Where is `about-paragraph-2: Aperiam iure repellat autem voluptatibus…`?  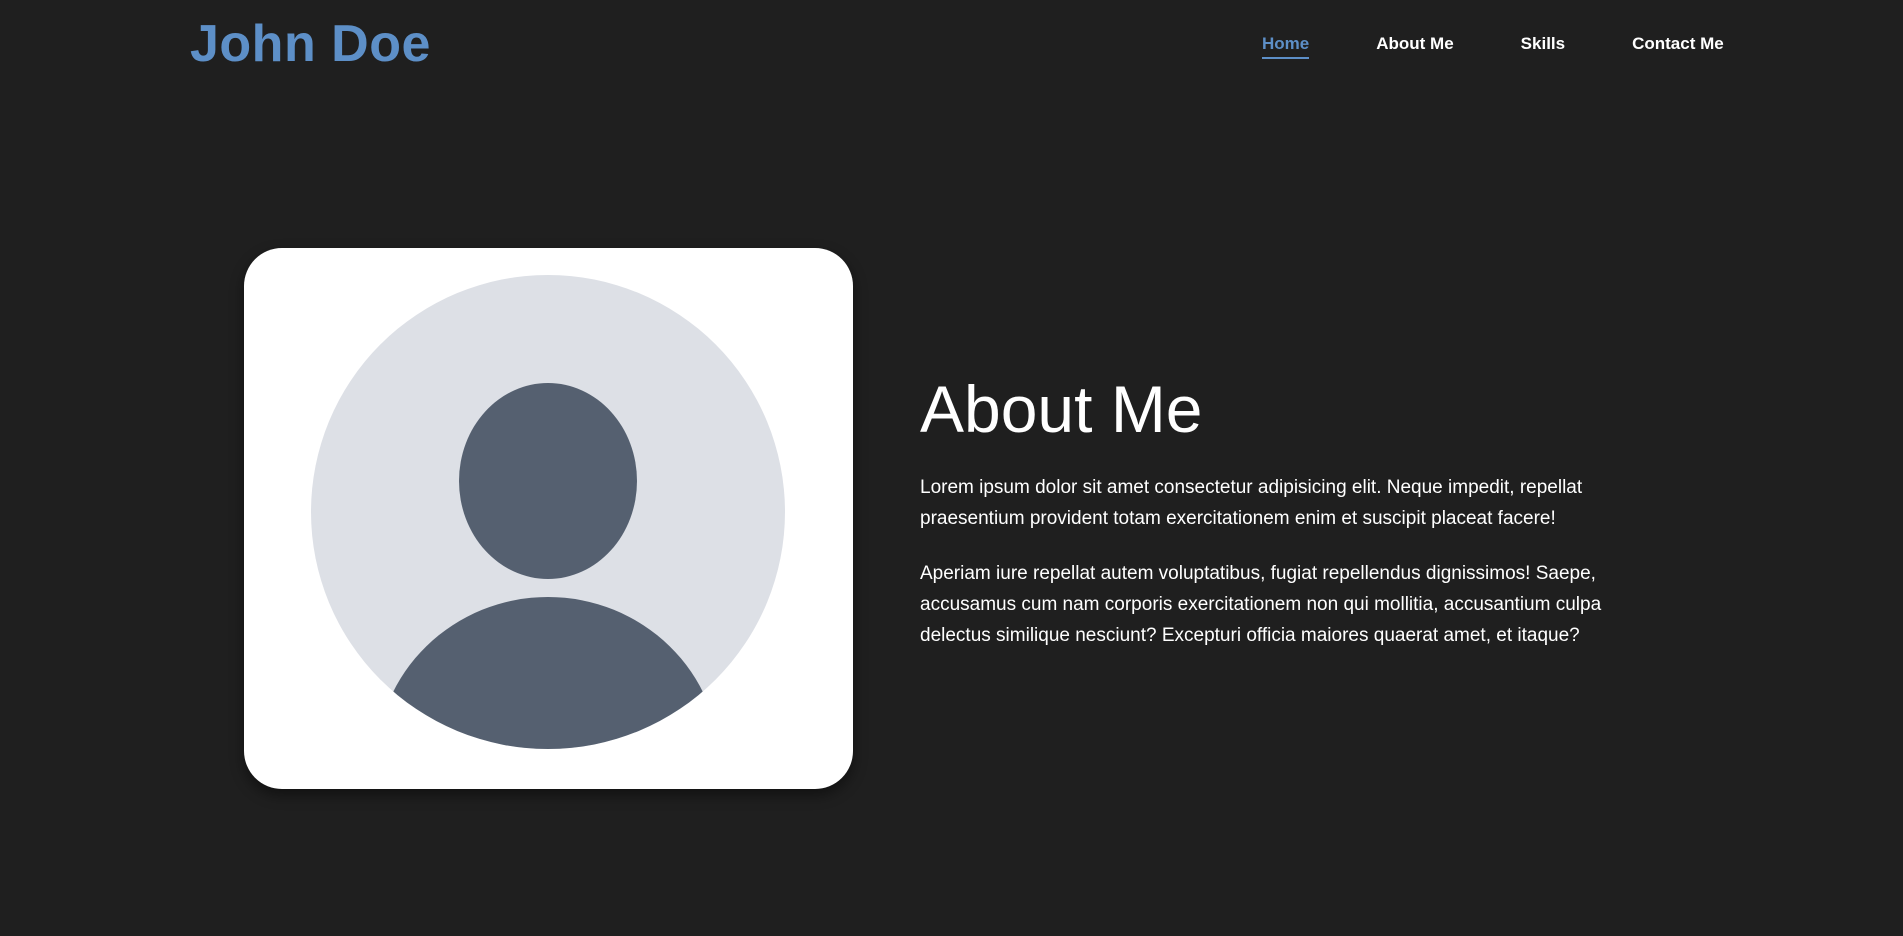
about-paragraph-2: Aperiam iure repellat autem voluptatibus… is located at coordinates (1261, 604).